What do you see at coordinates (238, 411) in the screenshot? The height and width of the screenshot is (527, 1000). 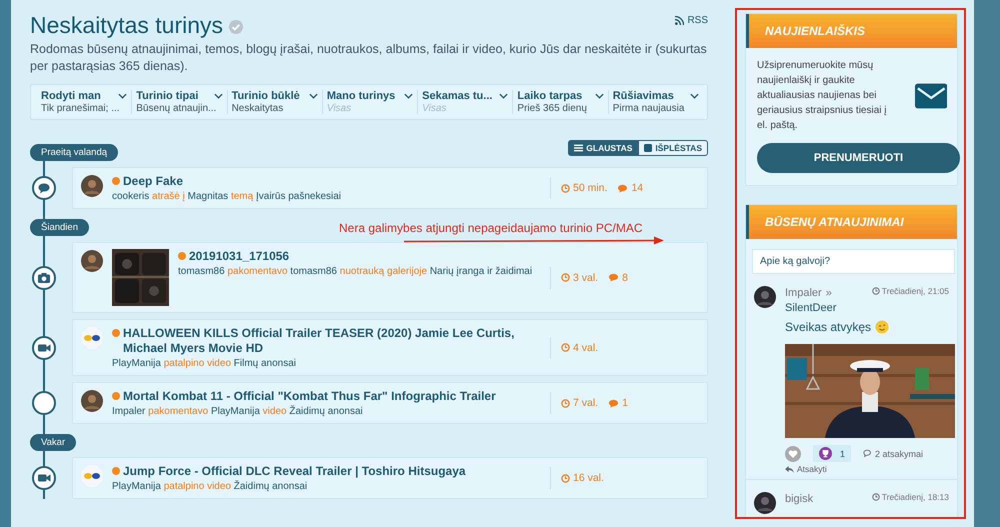 I see `item-meta: Impaler pakomentavo PlayManija video Žaidimų anonsai` at bounding box center [238, 411].